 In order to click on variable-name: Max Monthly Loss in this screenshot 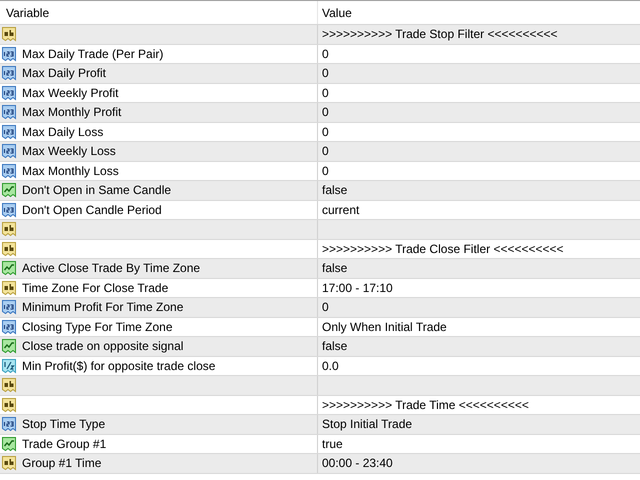, I will do `click(70, 171)`.